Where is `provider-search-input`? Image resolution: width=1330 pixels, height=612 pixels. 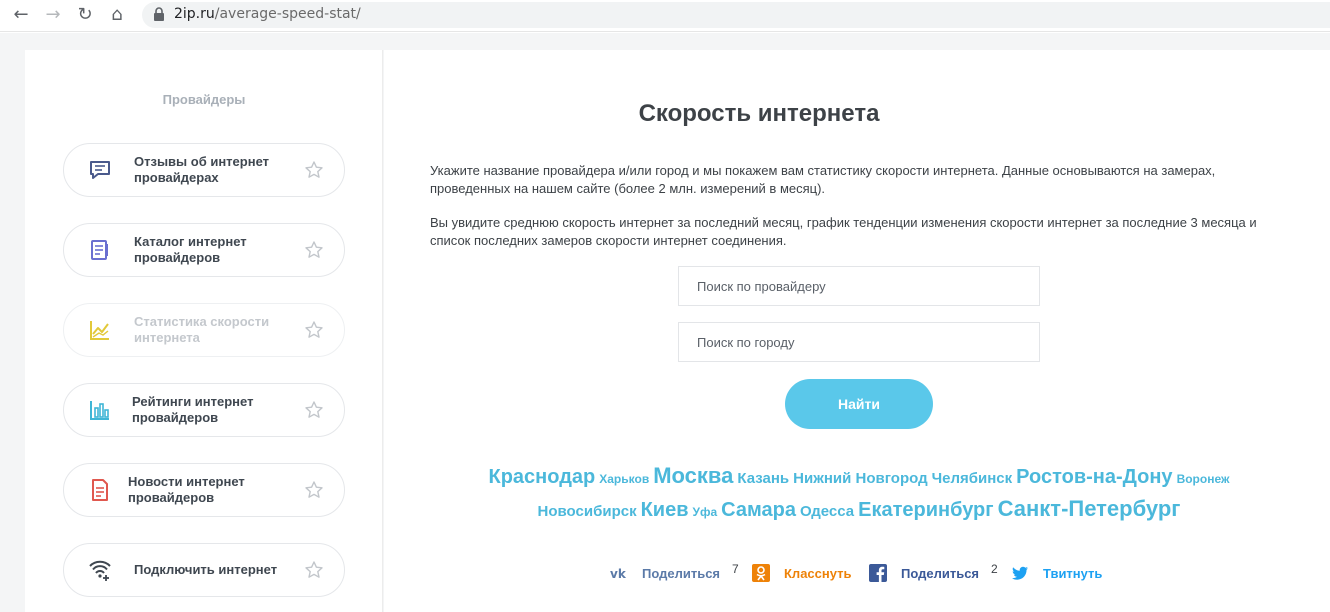
provider-search-input is located at coordinates (859, 286).